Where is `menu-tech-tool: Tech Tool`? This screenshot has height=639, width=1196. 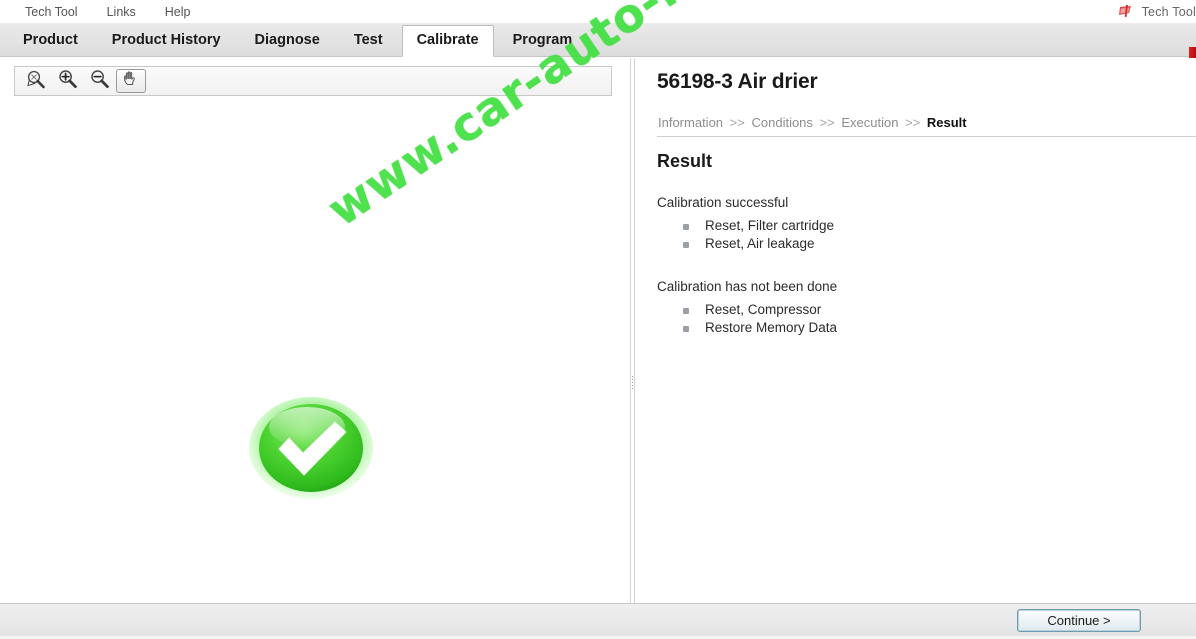 menu-tech-tool: Tech Tool is located at coordinates (51, 12).